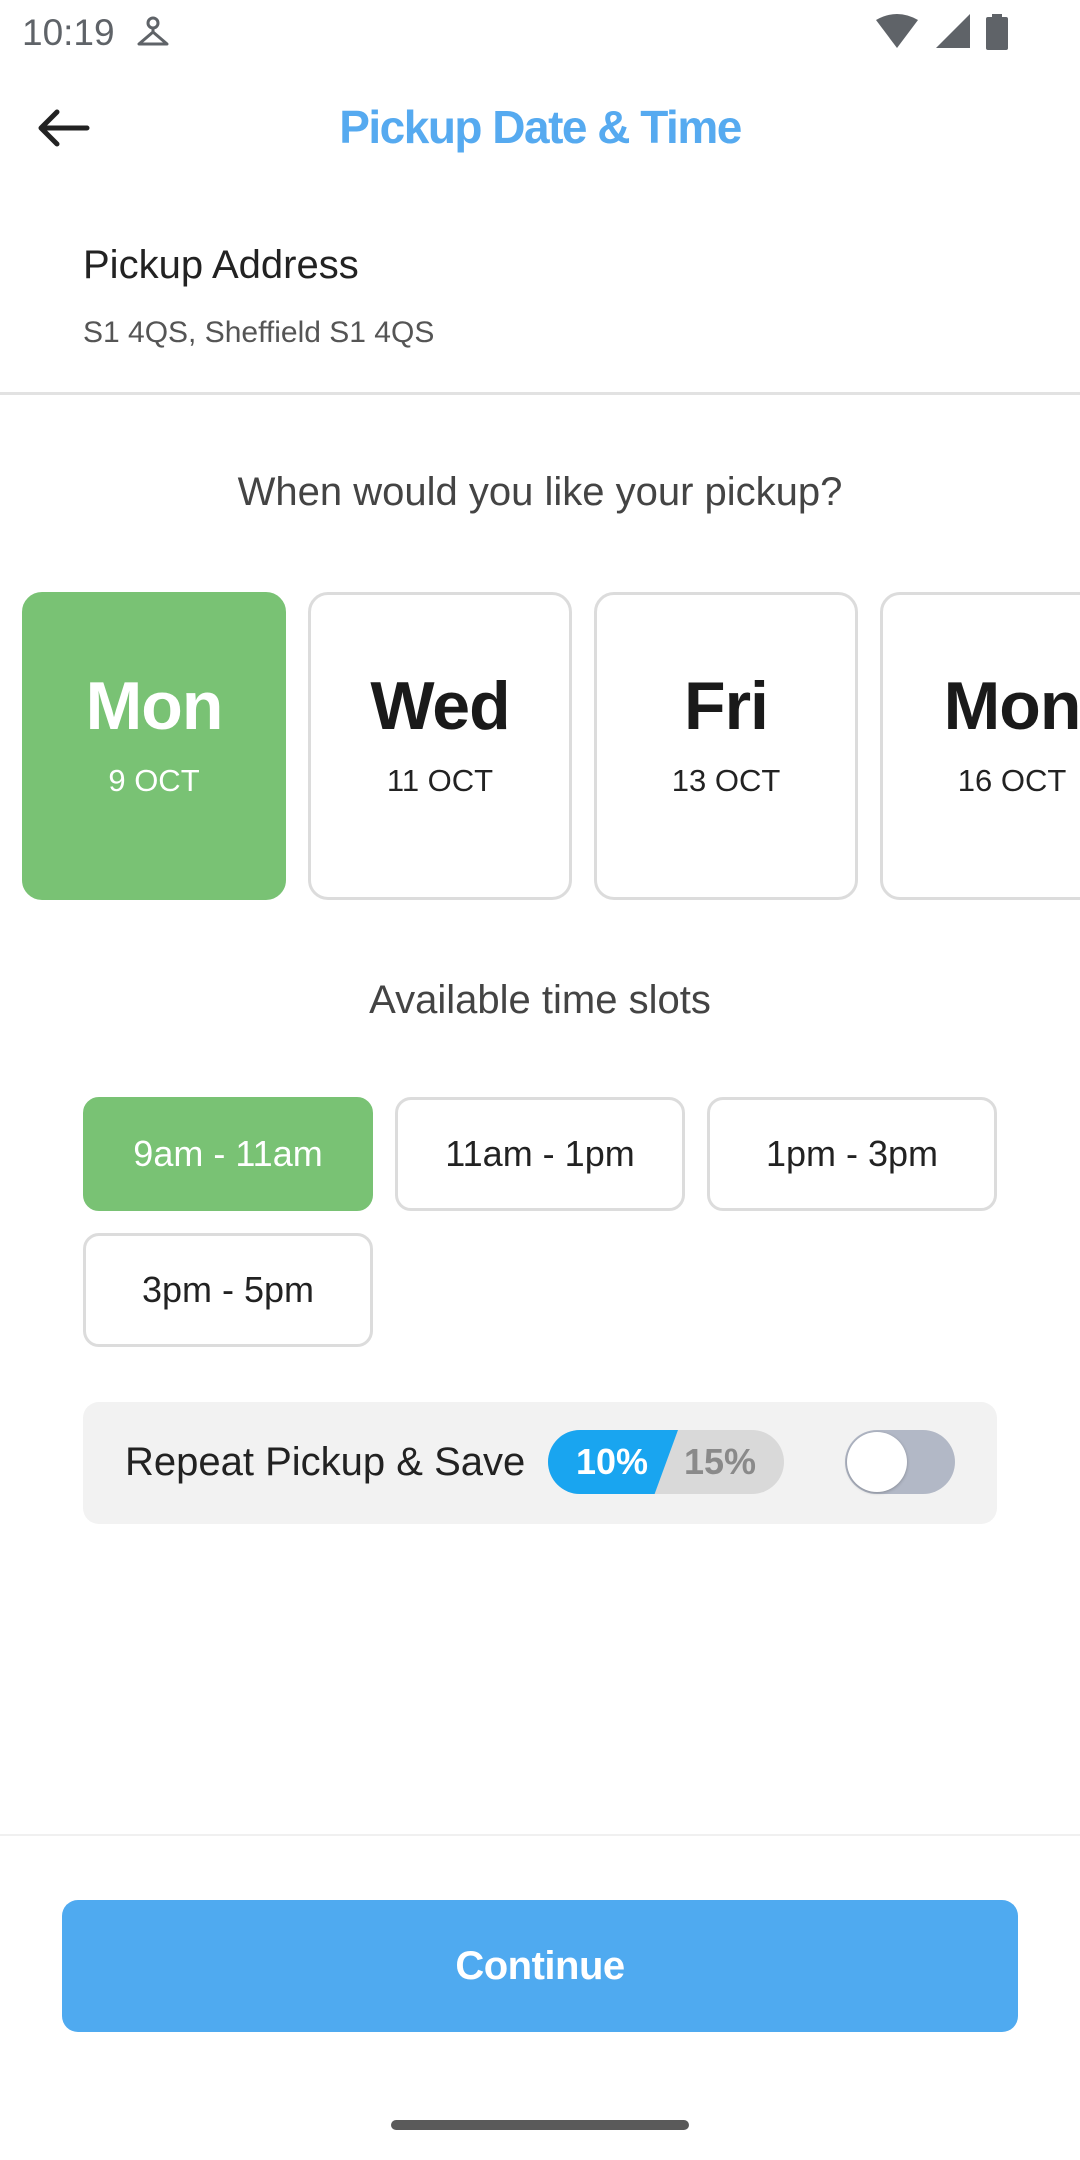 The width and height of the screenshot is (1080, 2160). What do you see at coordinates (952, 34) in the screenshot?
I see `signal-icon` at bounding box center [952, 34].